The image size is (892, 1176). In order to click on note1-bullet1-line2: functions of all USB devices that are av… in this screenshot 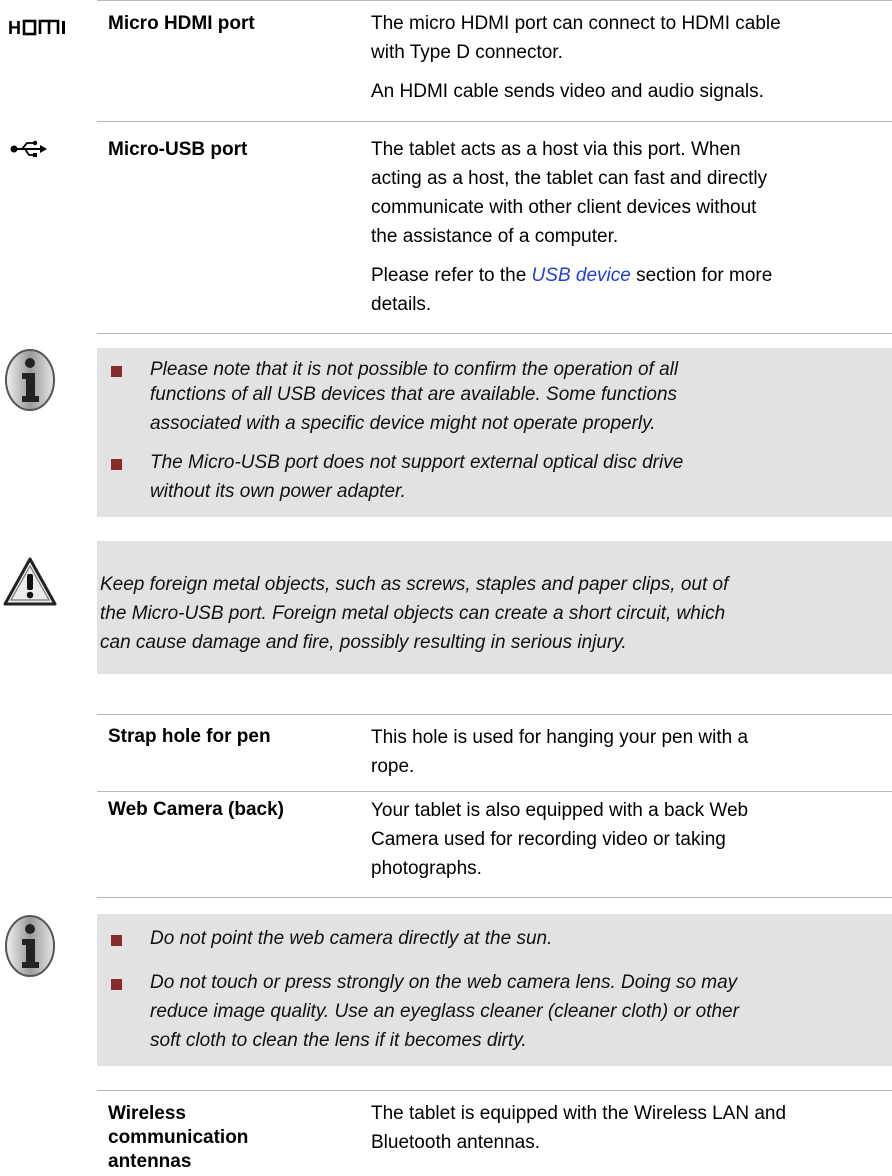, I will do `click(414, 394)`.